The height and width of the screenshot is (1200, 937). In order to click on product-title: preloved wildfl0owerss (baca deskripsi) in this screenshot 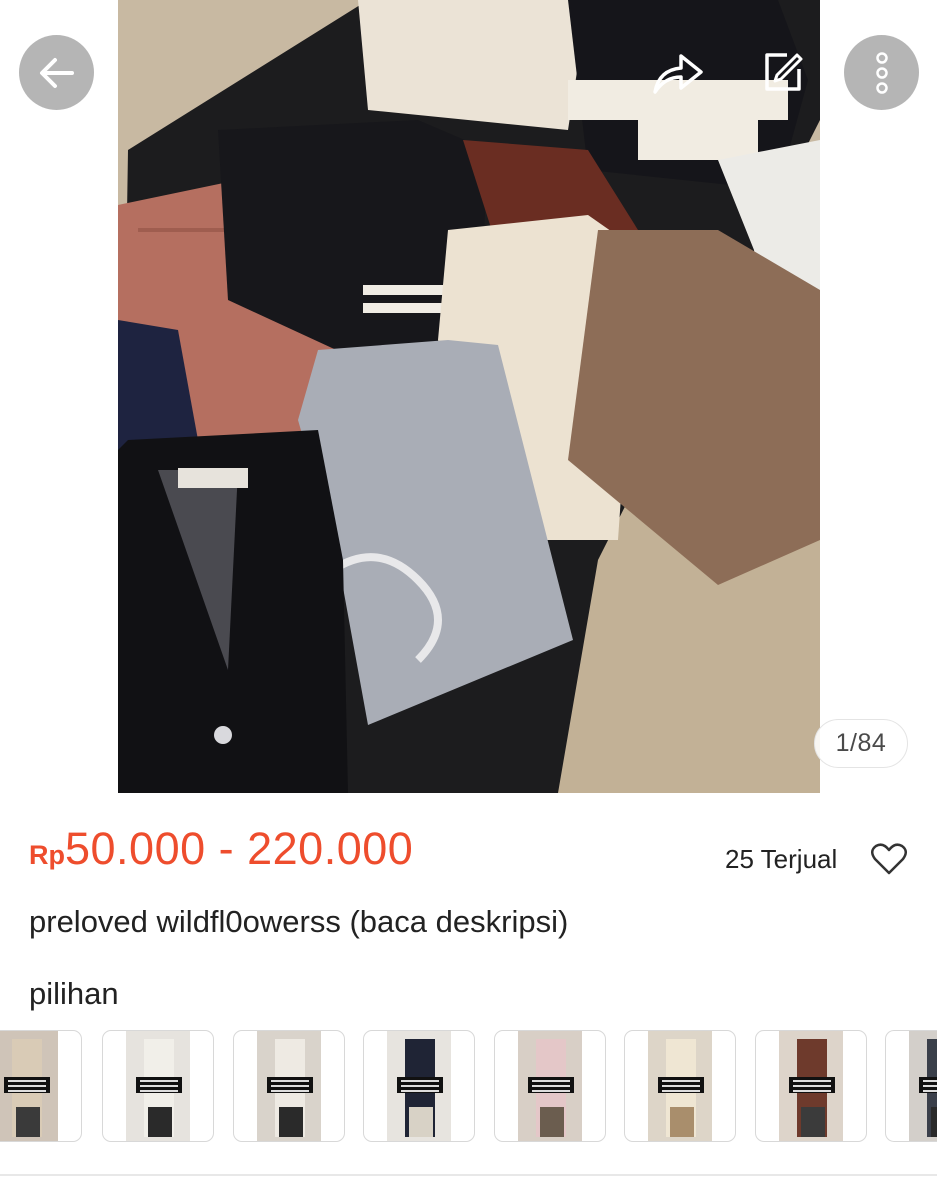, I will do `click(299, 921)`.